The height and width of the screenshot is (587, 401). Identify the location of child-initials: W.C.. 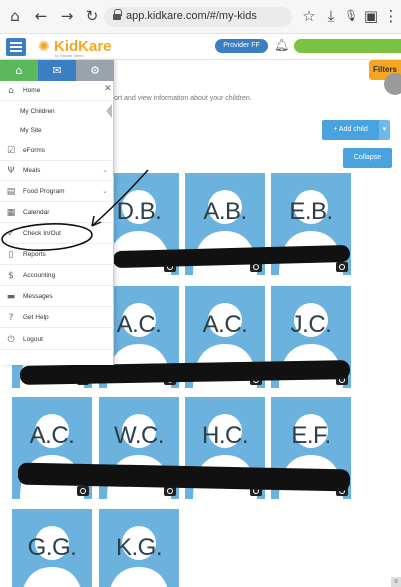
(139, 435).